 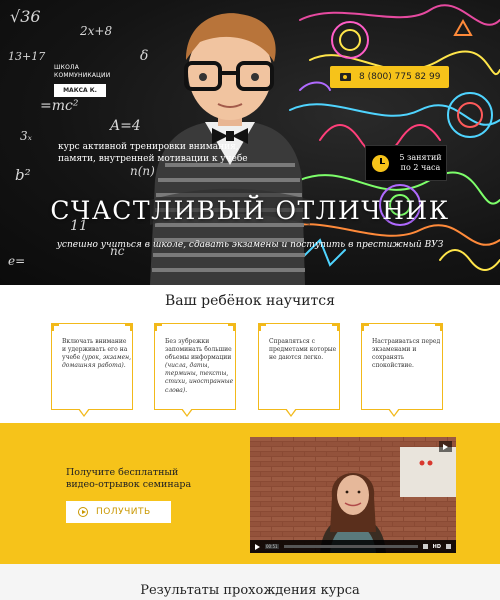 What do you see at coordinates (25, 16) in the screenshot?
I see `chalk-formula-1: √36` at bounding box center [25, 16].